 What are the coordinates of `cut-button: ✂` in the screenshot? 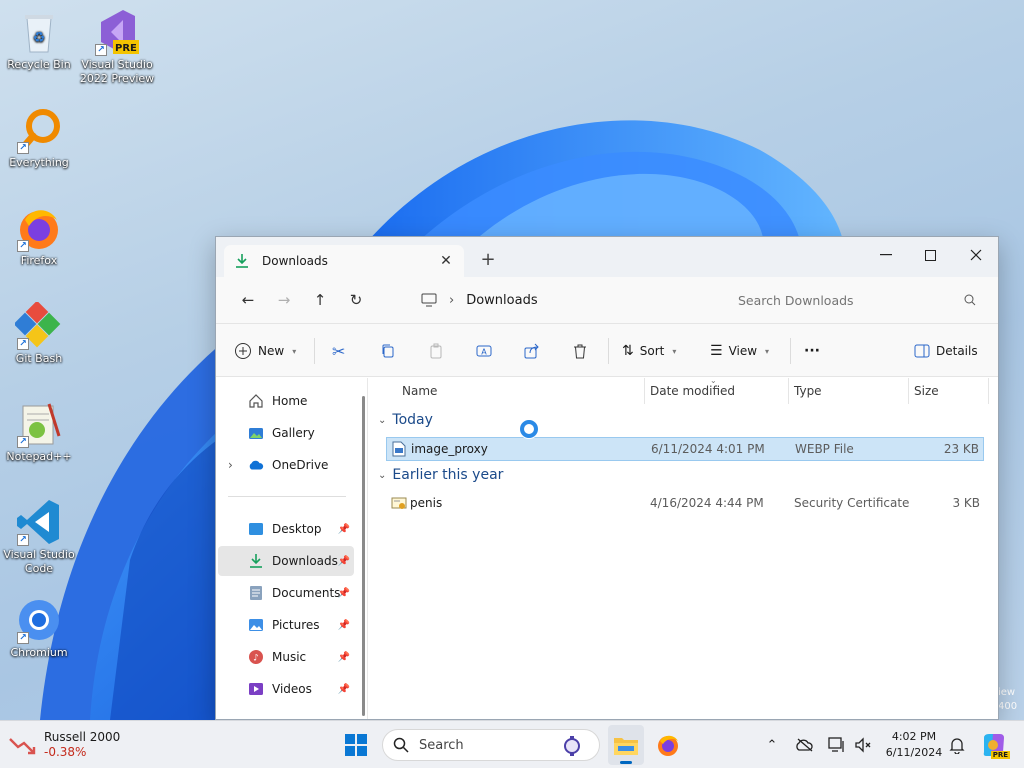 It's located at (338, 351).